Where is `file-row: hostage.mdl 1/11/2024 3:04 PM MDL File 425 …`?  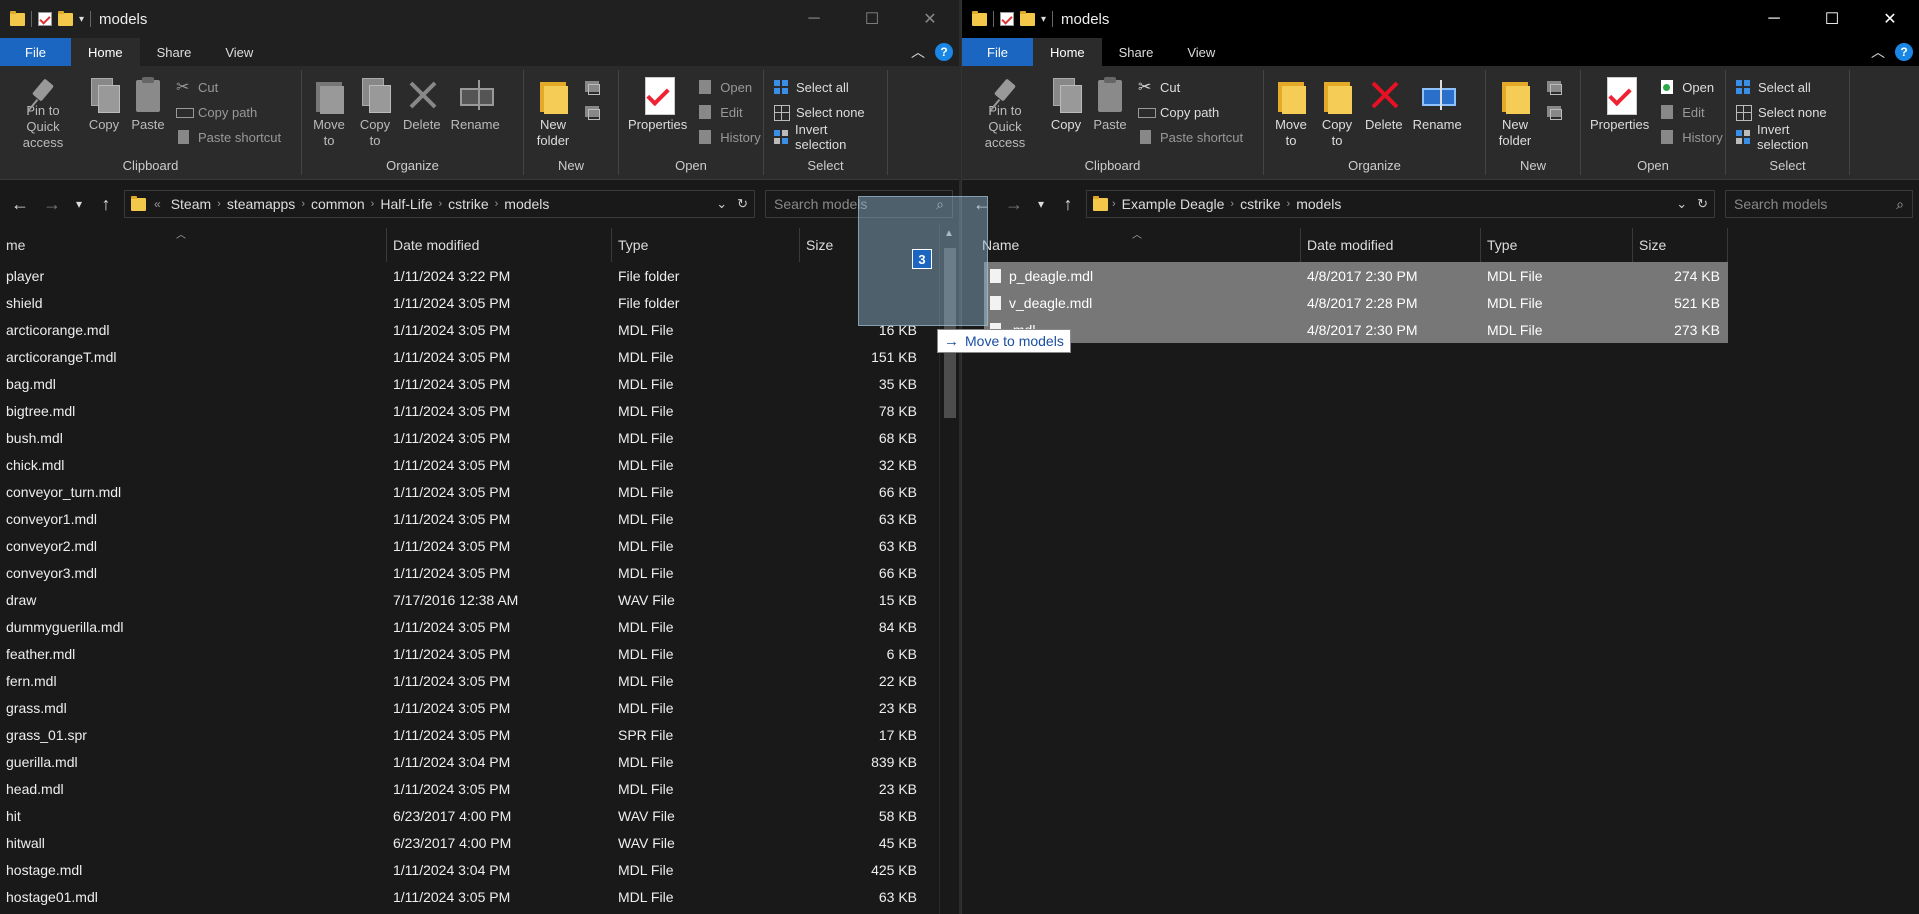 file-row: hostage.mdl 1/11/2024 3:04 PM MDL File 425 … is located at coordinates (479, 869).